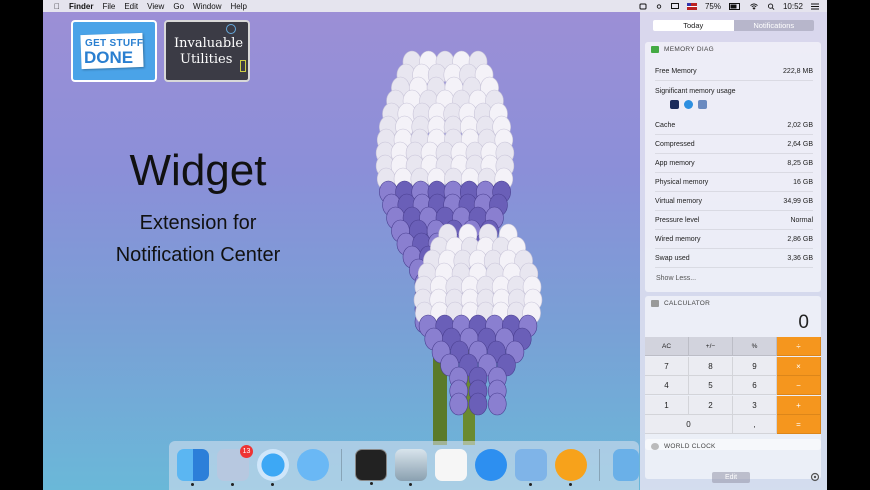  I want to click on memory-row-value: 2,02 GB, so click(800, 125).